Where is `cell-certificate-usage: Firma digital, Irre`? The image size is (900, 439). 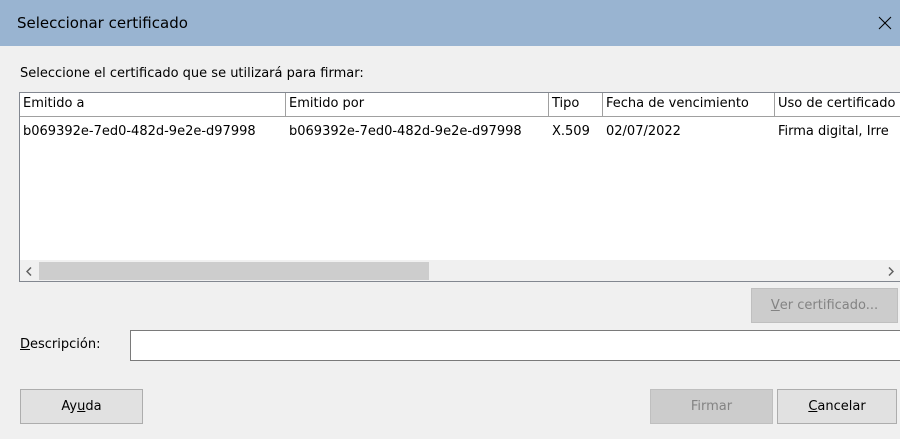 cell-certificate-usage: Firma digital, Irre is located at coordinates (833, 131).